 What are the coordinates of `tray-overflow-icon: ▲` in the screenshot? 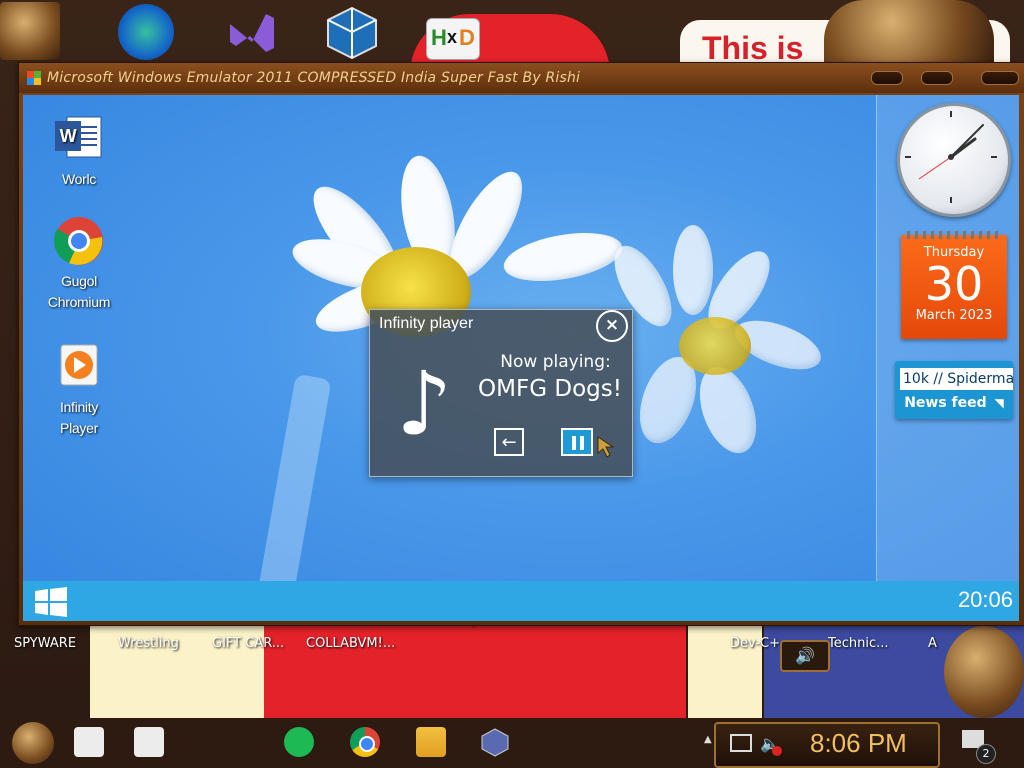 It's located at (708, 739).